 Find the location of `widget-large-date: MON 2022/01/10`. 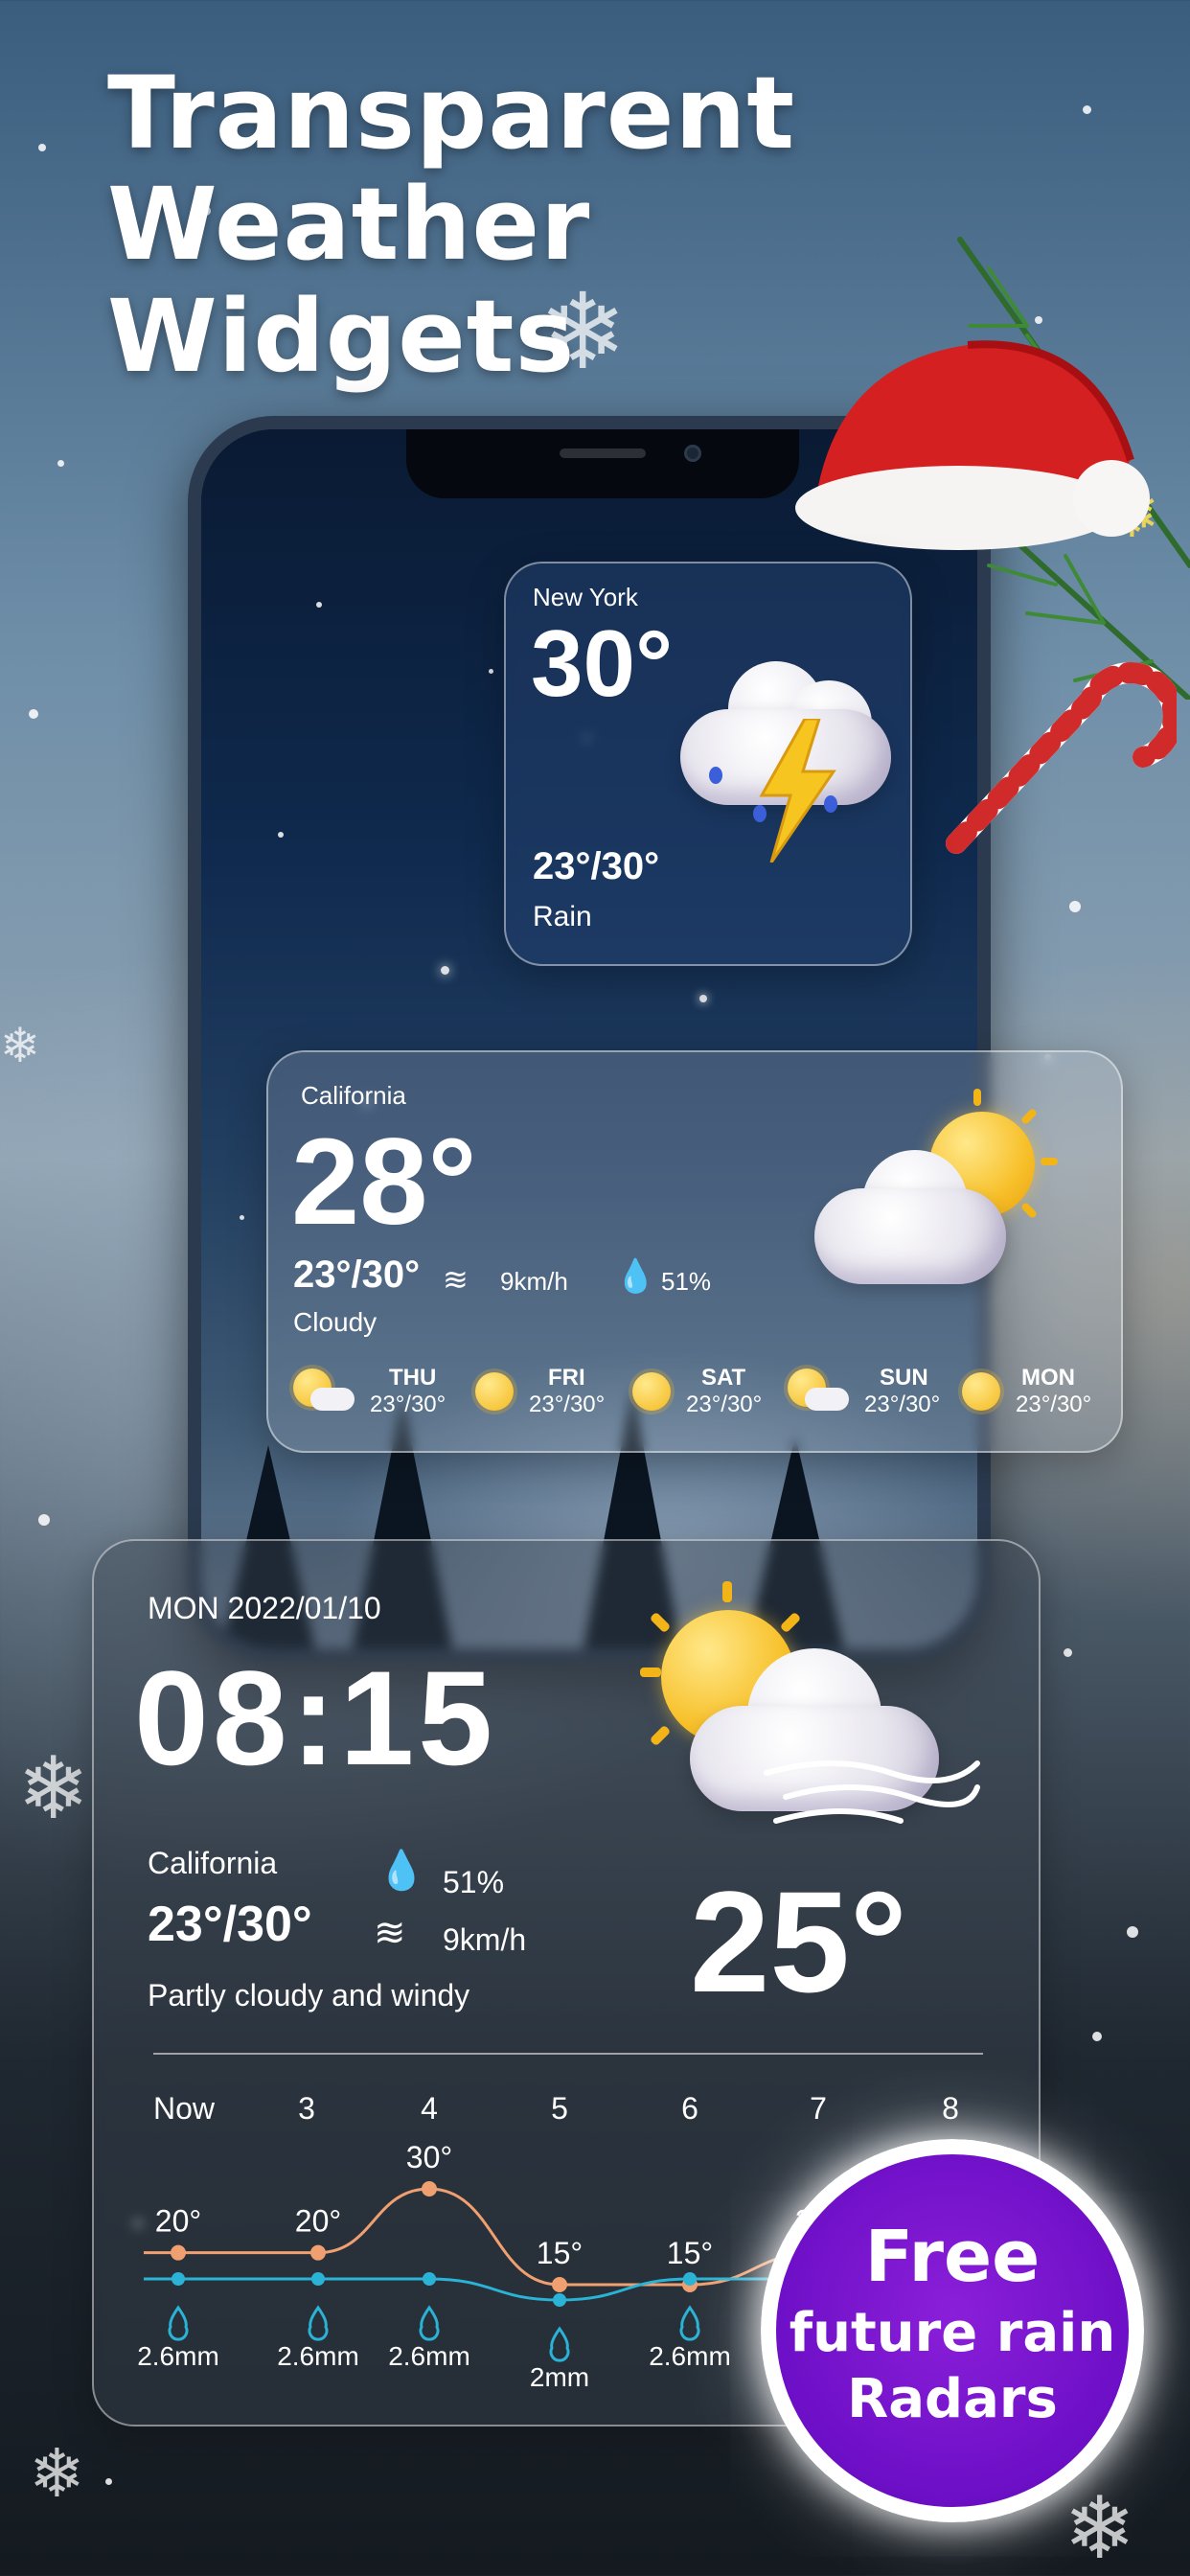

widget-large-date: MON 2022/01/10 is located at coordinates (264, 1608).